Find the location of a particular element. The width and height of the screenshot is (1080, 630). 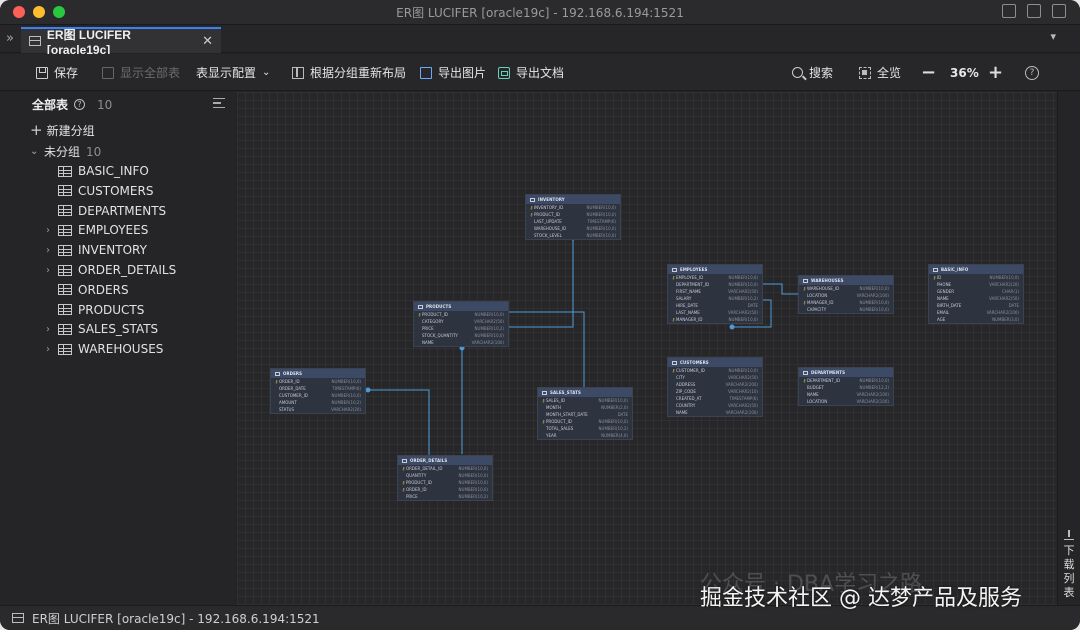

tab-er-diagram: ER图 LUCIFER [oracle19c] ✕ is located at coordinates (121, 42).